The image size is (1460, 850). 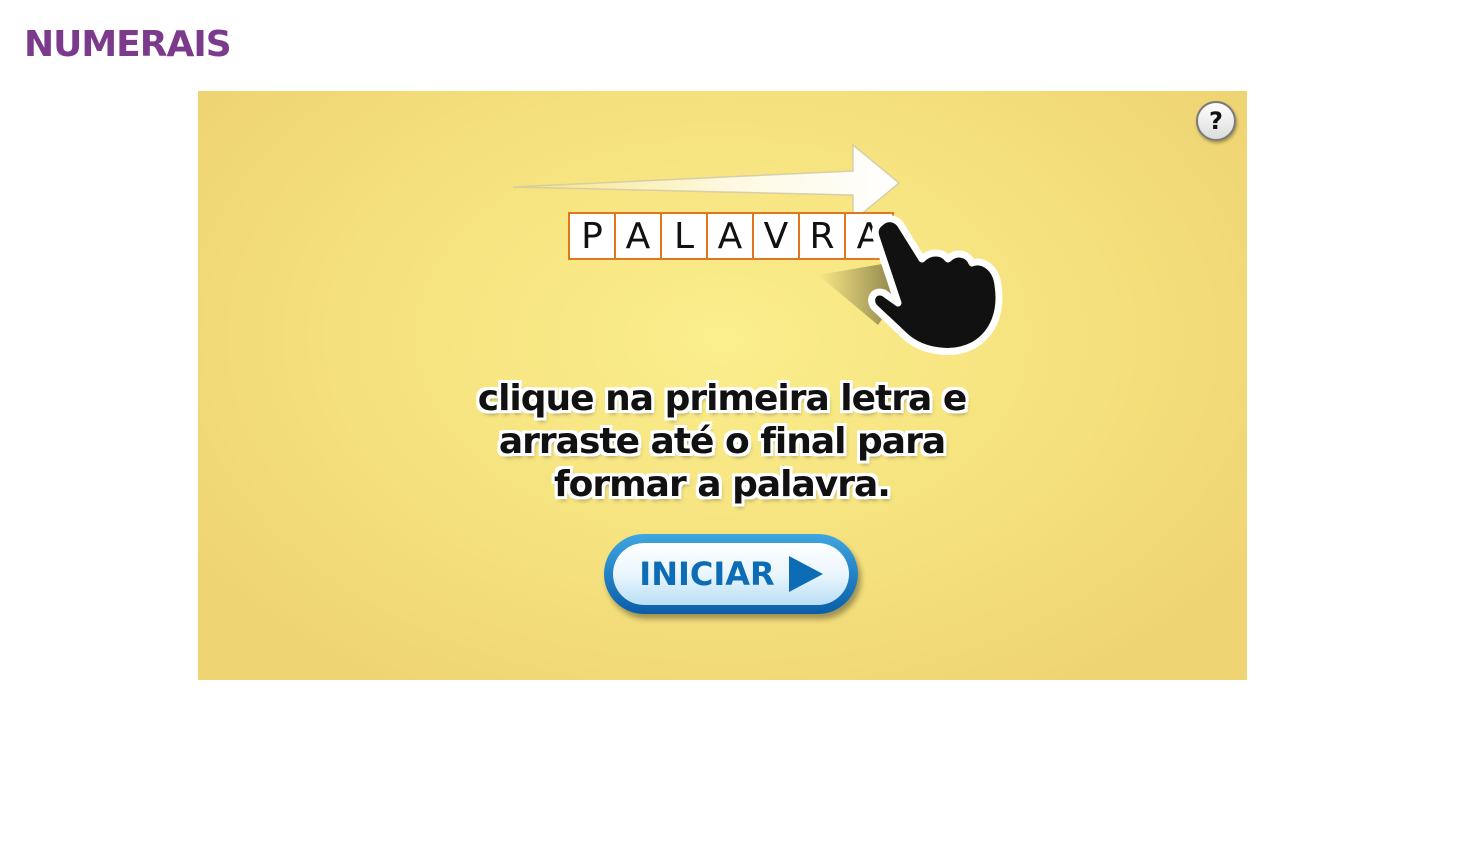 What do you see at coordinates (128, 44) in the screenshot?
I see `page-title: NUMERAIS` at bounding box center [128, 44].